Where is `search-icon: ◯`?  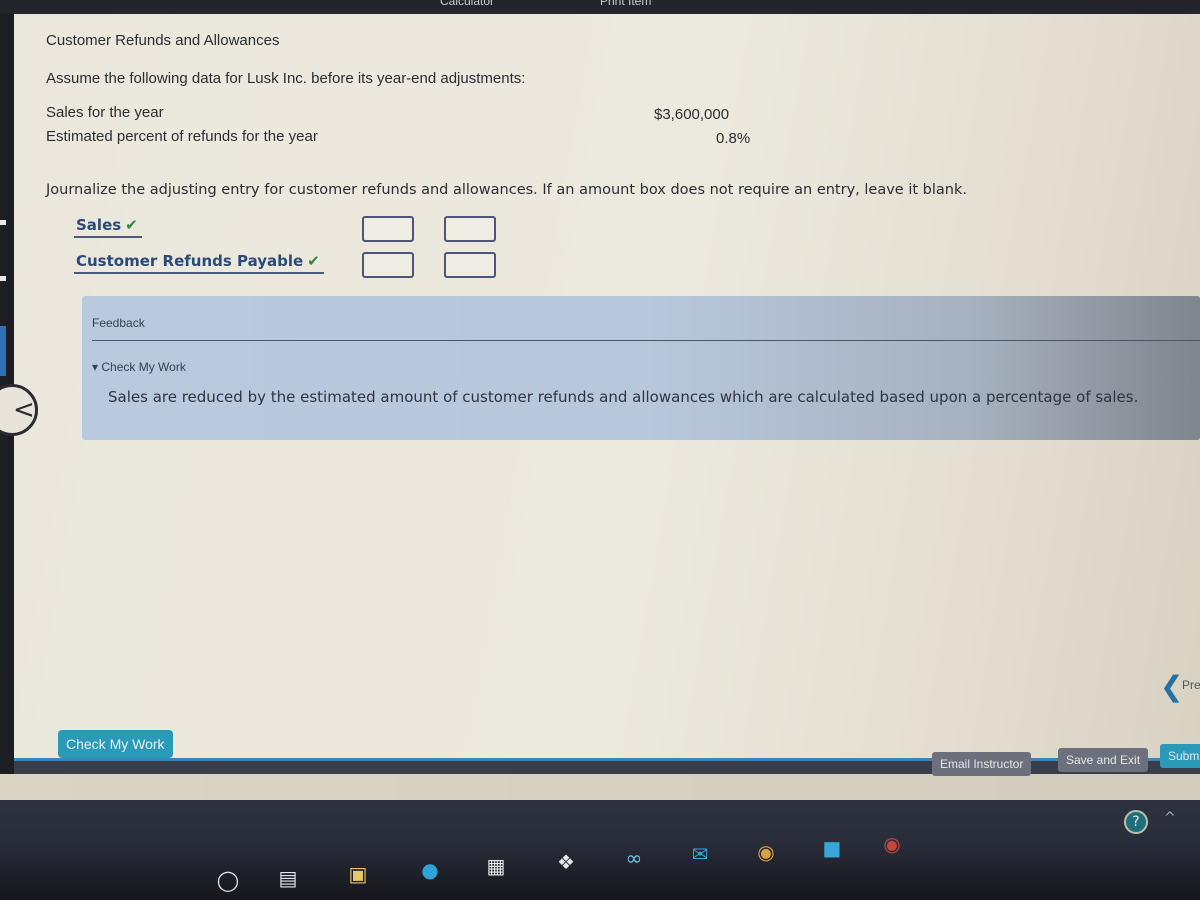 search-icon: ◯ is located at coordinates (228, 880).